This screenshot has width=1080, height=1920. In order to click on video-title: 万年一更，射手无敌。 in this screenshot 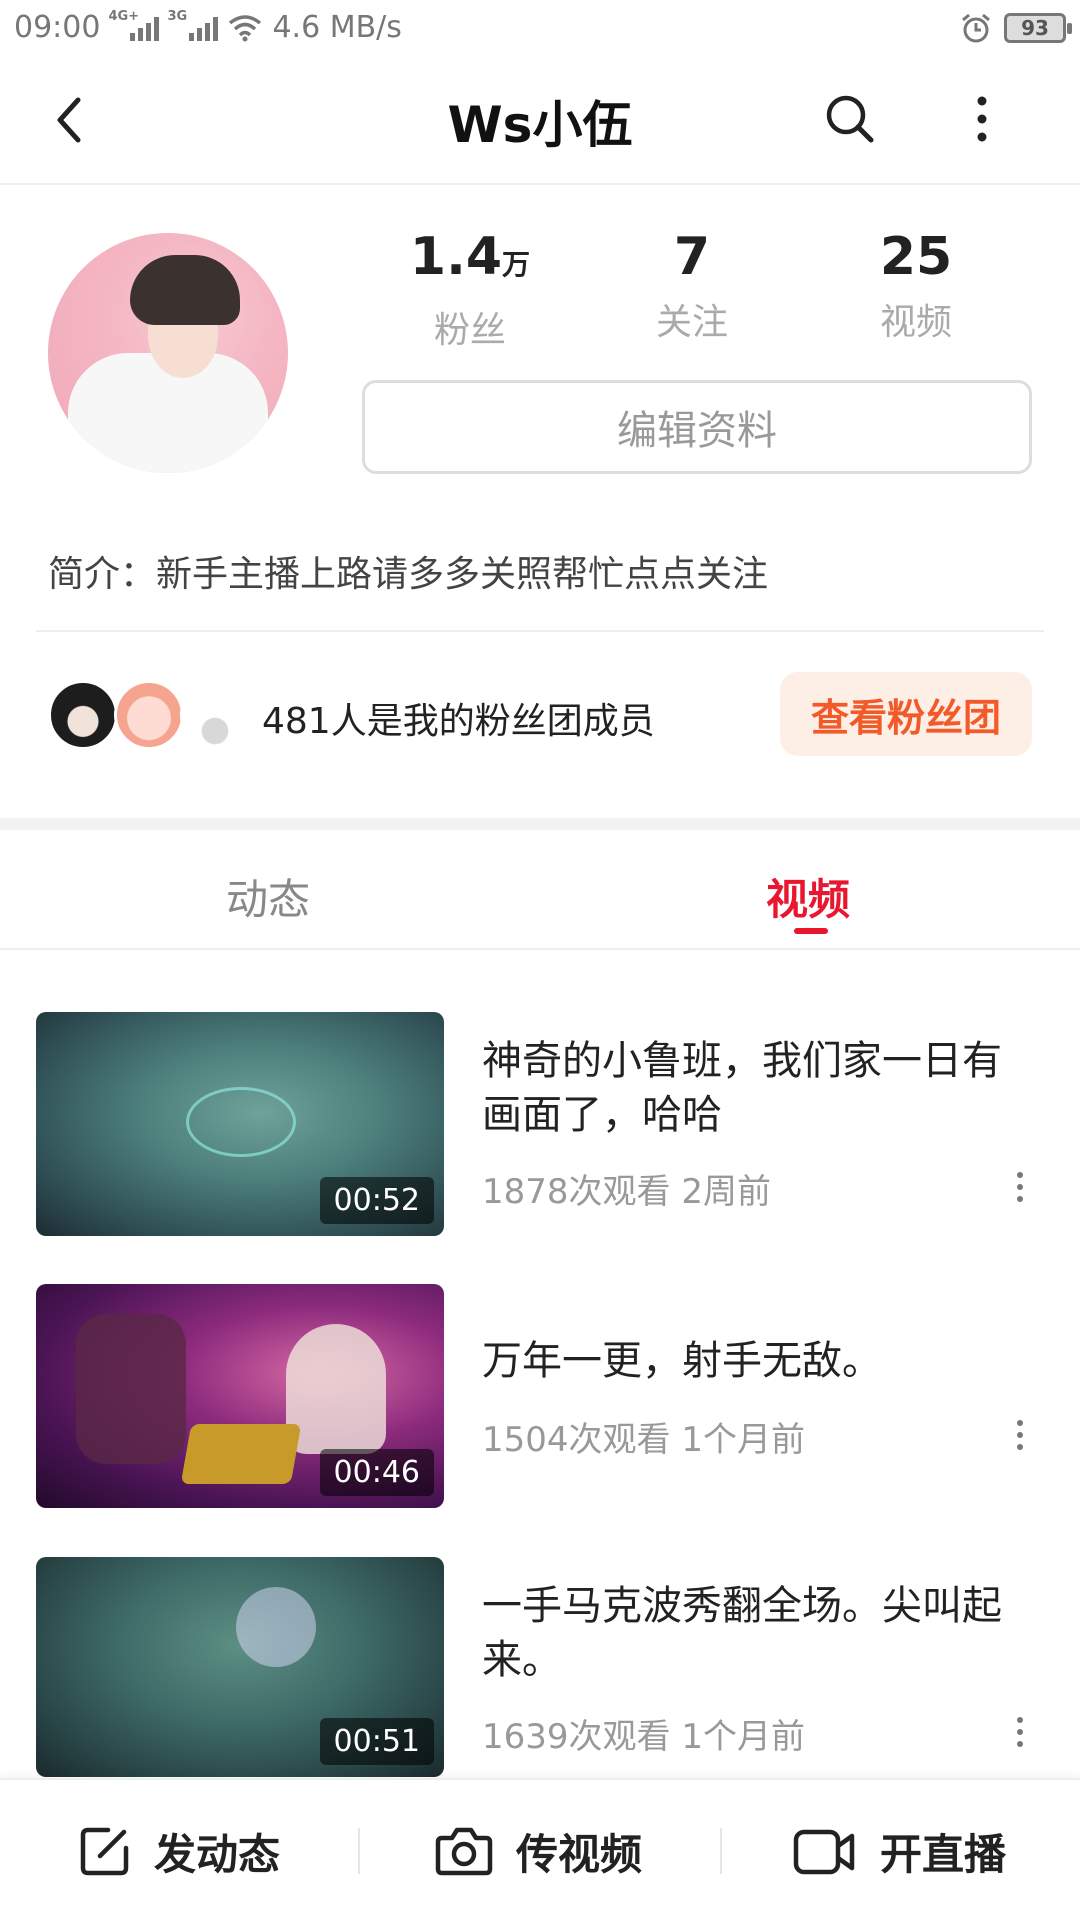, I will do `click(752, 1361)`.